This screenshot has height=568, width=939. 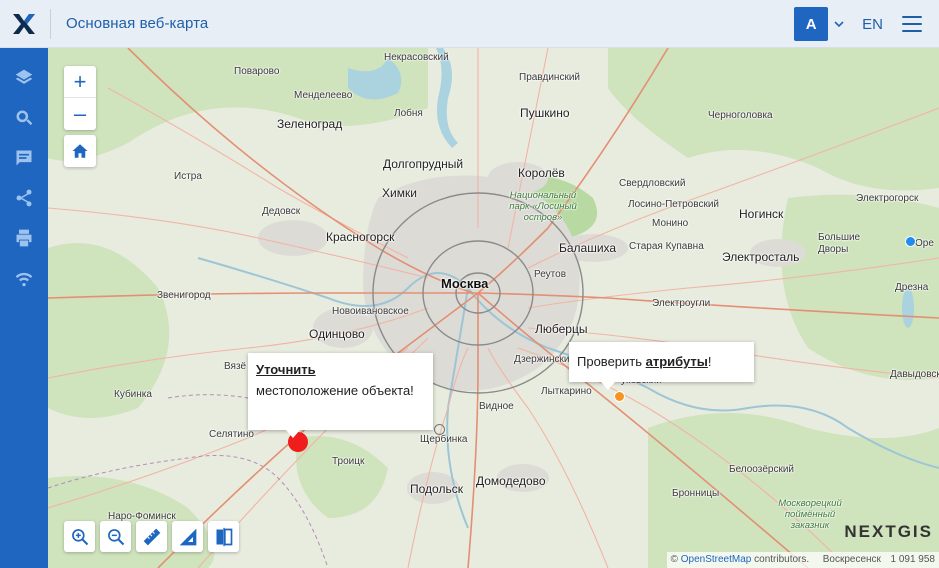 What do you see at coordinates (588, 248) in the screenshot?
I see `map-label: Балашиха` at bounding box center [588, 248].